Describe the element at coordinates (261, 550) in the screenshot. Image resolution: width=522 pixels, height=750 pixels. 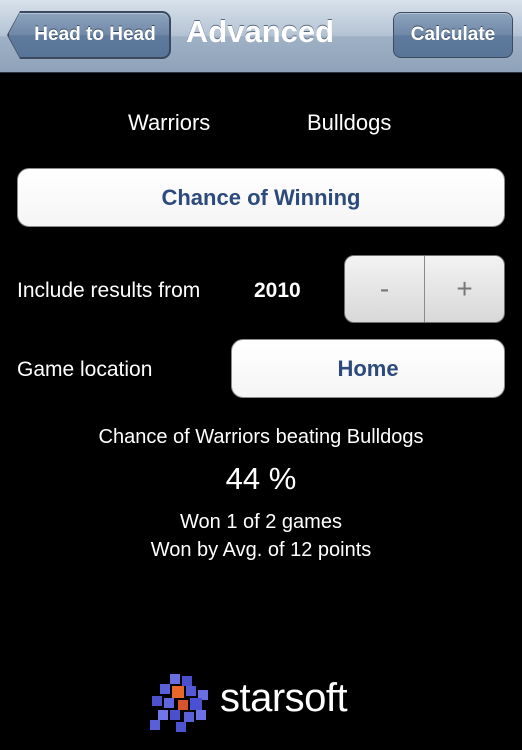
I see `average-margin-summary: Won by Avg. of 12 points` at that location.